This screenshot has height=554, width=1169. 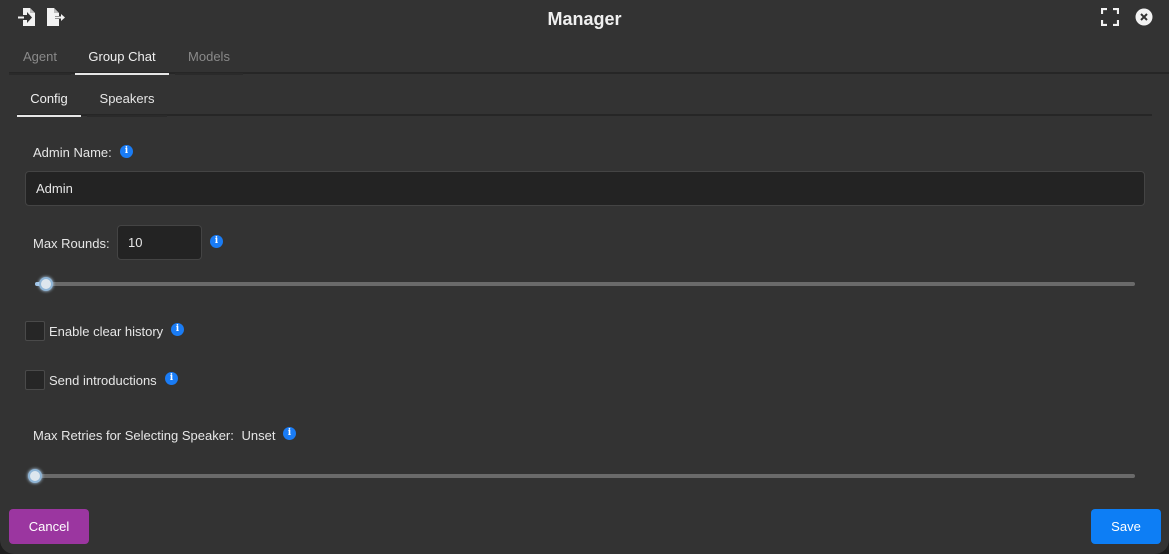 I want to click on max-rounds-slider-thumb, so click(x=46, y=284).